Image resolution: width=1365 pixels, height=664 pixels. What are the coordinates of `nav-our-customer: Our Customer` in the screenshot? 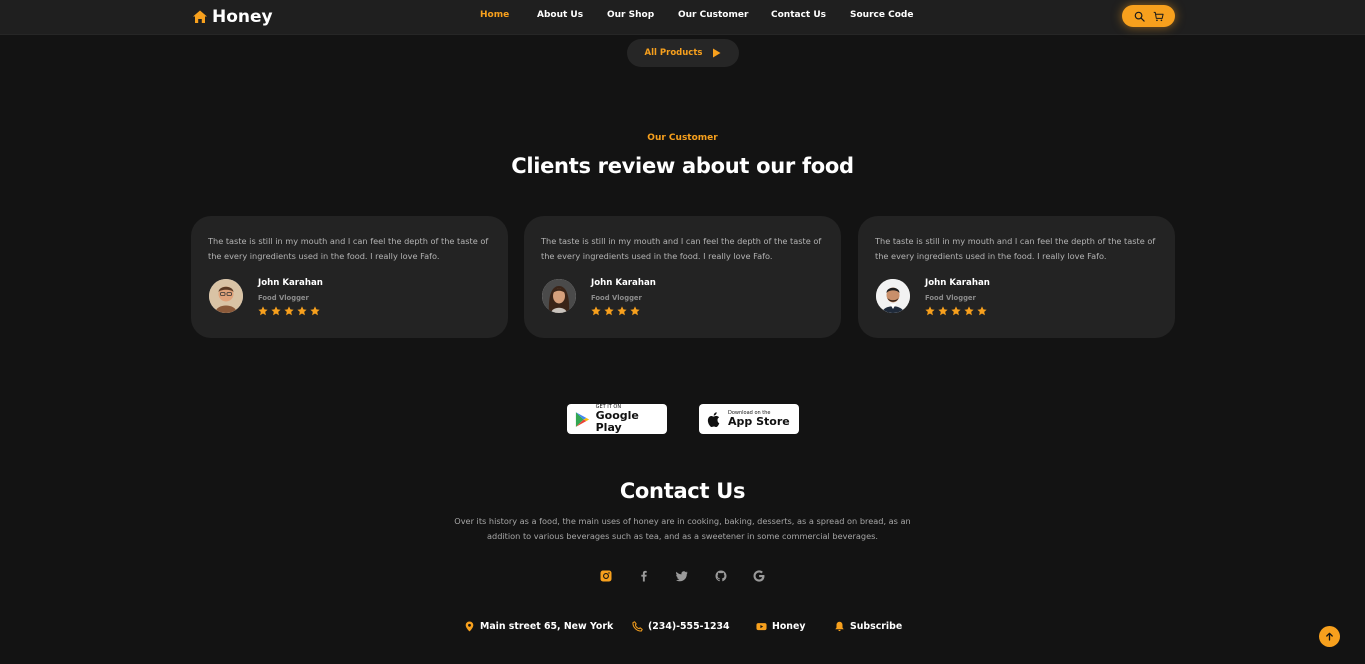 It's located at (713, 15).